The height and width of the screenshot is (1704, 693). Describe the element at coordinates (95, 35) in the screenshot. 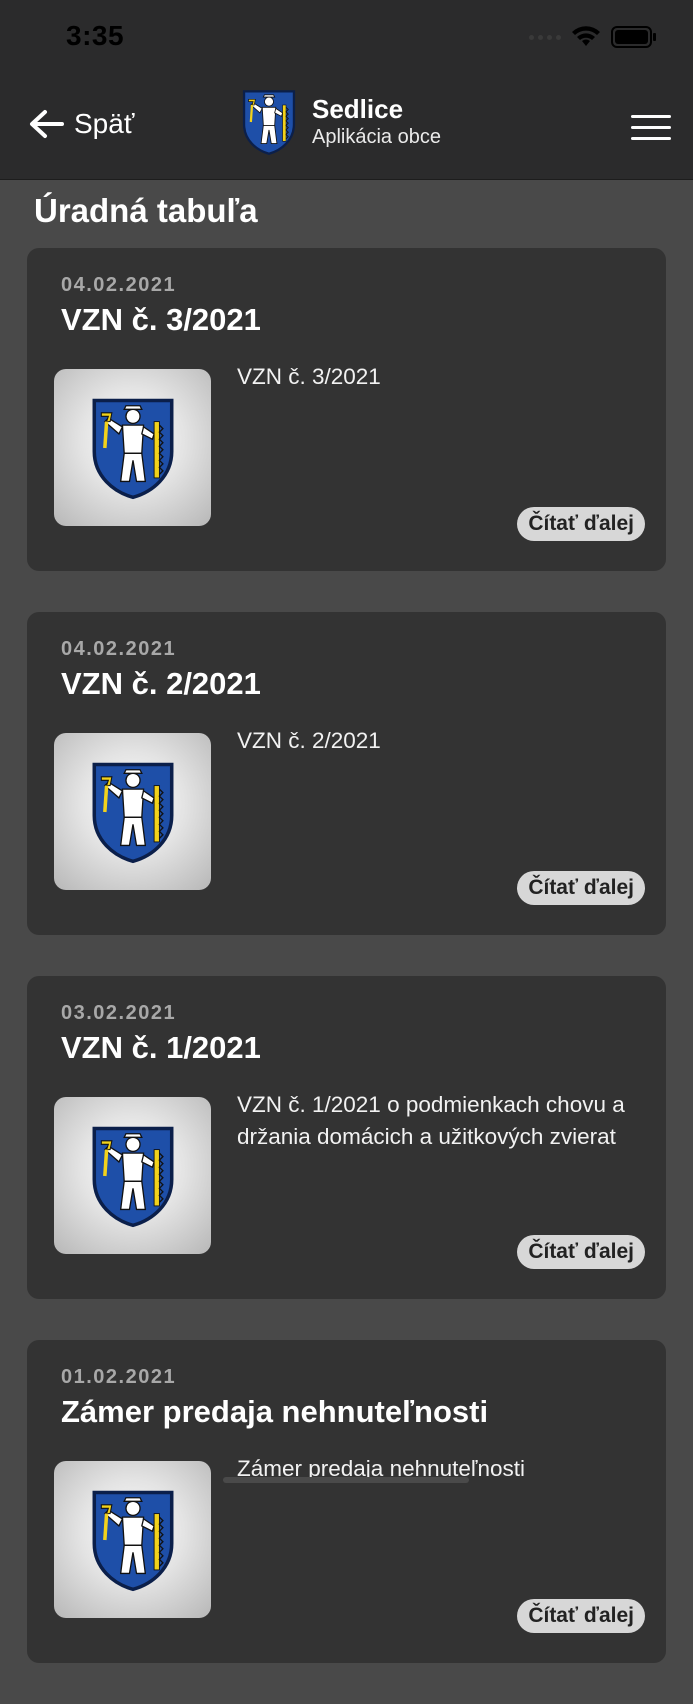

I see `status-time: 3:35` at that location.